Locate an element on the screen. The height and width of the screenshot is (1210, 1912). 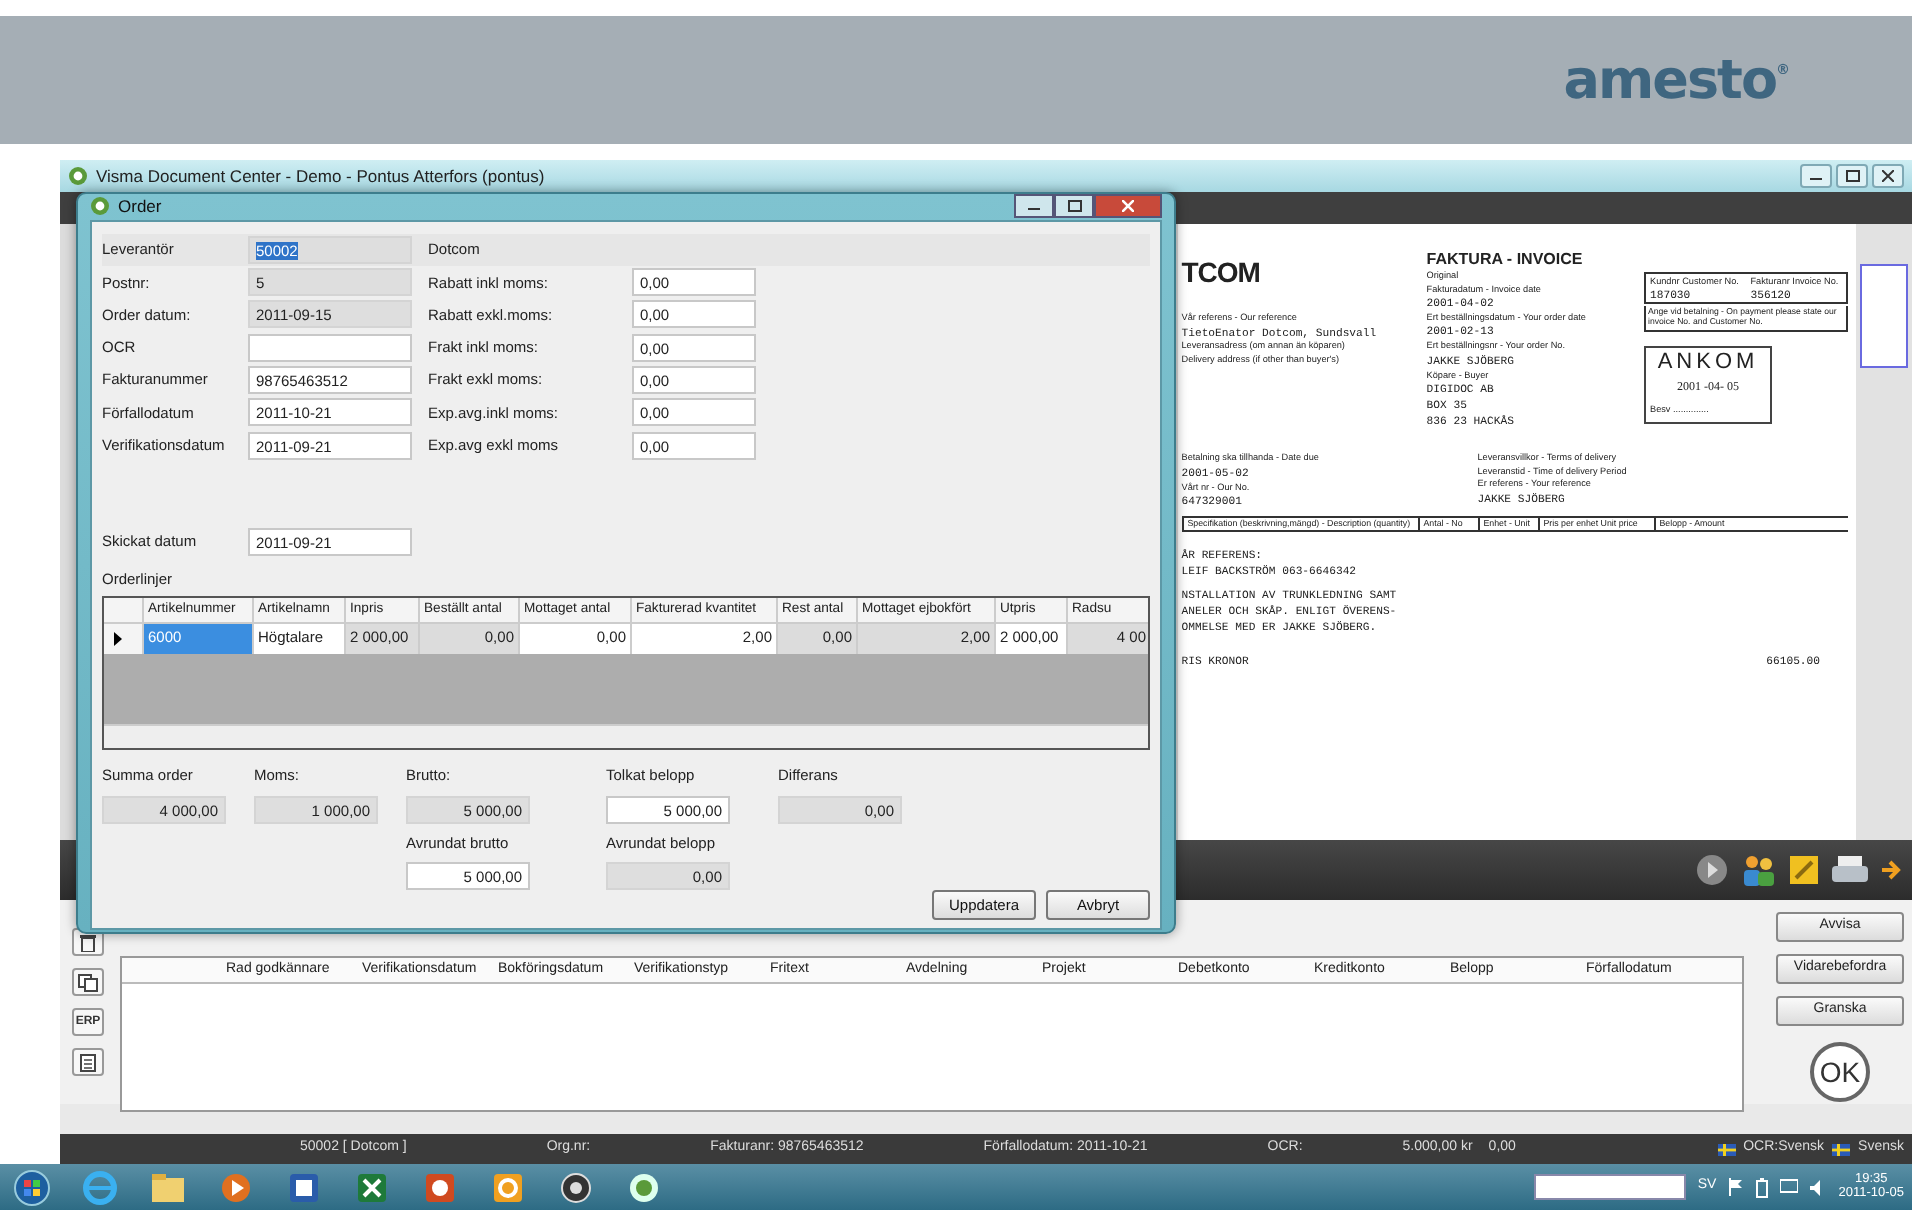
dialog-title: Order is located at coordinates (140, 207).